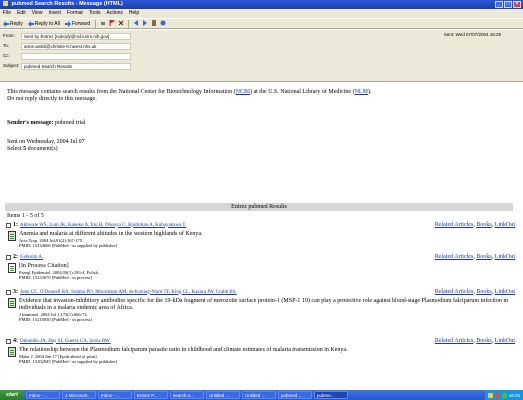 This screenshot has width=523, height=400. Describe the element at coordinates (65, 341) in the screenshot. I see `result-authors-link: Omumbo JA, Hay SI, Guerra CA, Snow RW.` at that location.